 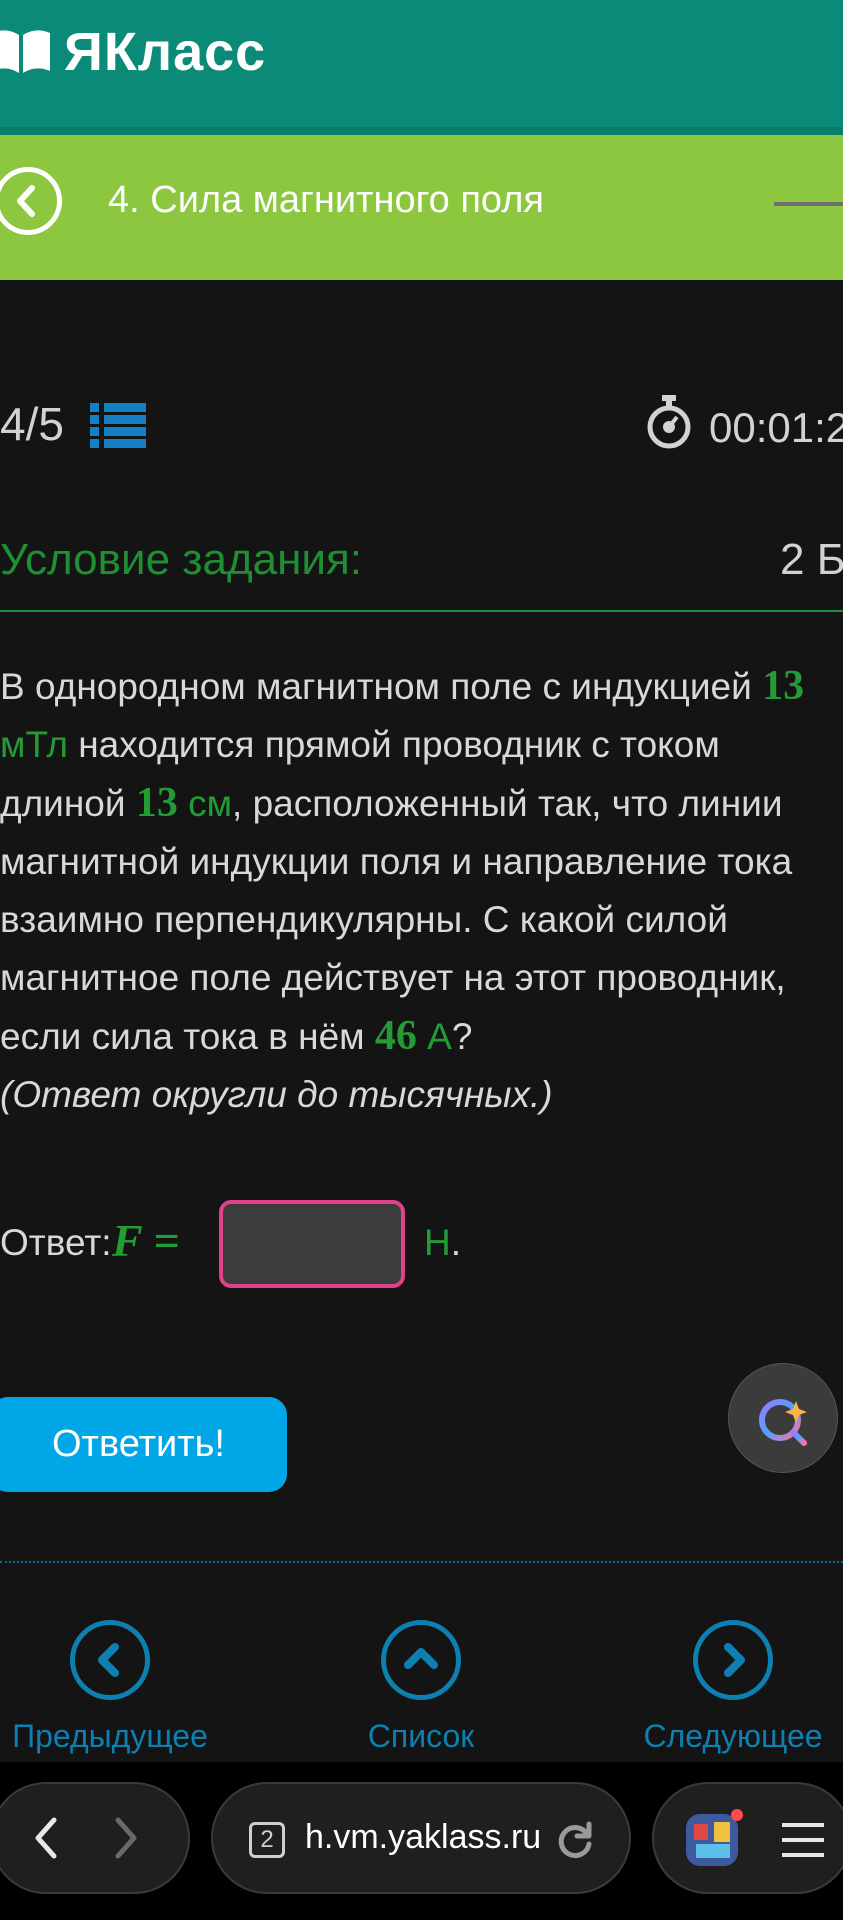 What do you see at coordinates (56, 1242) in the screenshot?
I see `answer-label: Ответ:` at bounding box center [56, 1242].